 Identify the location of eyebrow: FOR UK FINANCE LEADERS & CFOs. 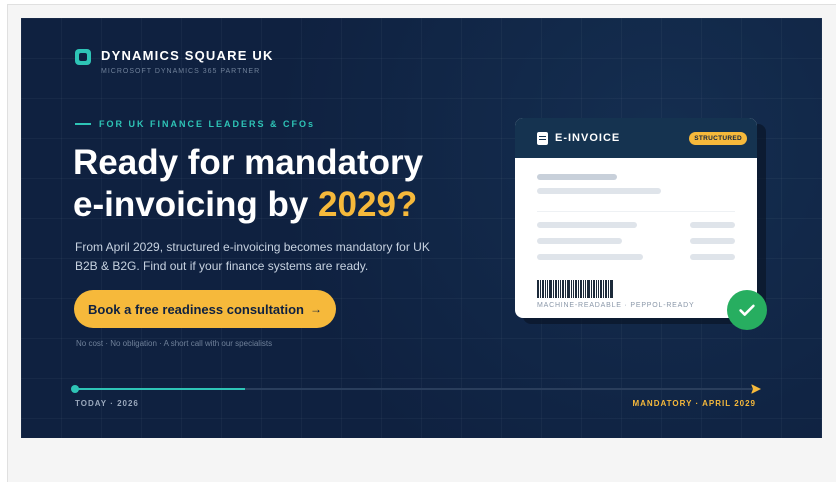
(195, 124).